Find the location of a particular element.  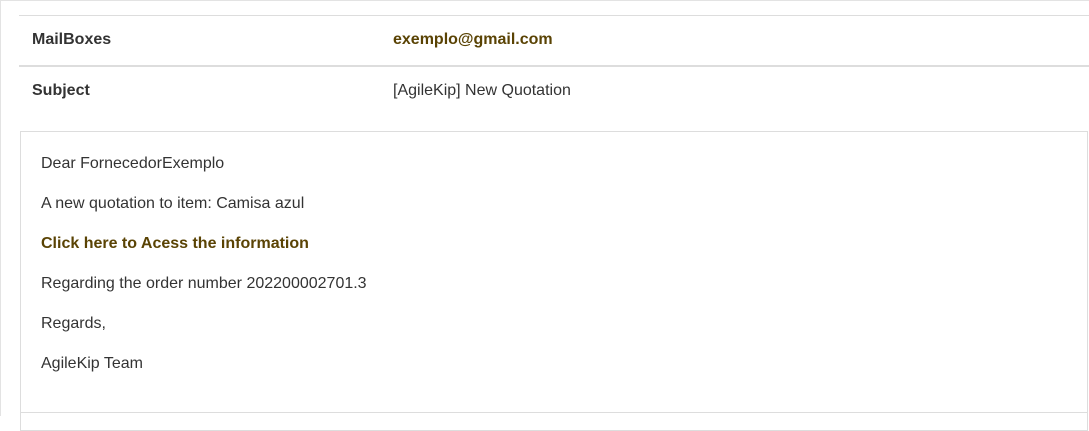

access-information-link: Click here to Acess the information is located at coordinates (175, 244).